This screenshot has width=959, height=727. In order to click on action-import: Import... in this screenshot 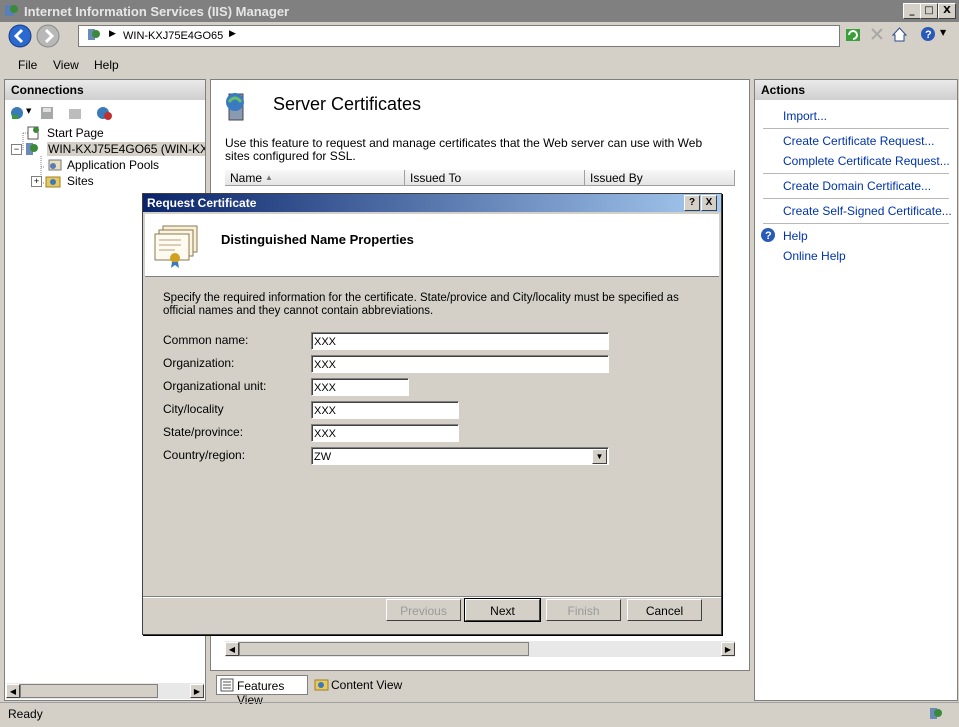, I will do `click(805, 116)`.